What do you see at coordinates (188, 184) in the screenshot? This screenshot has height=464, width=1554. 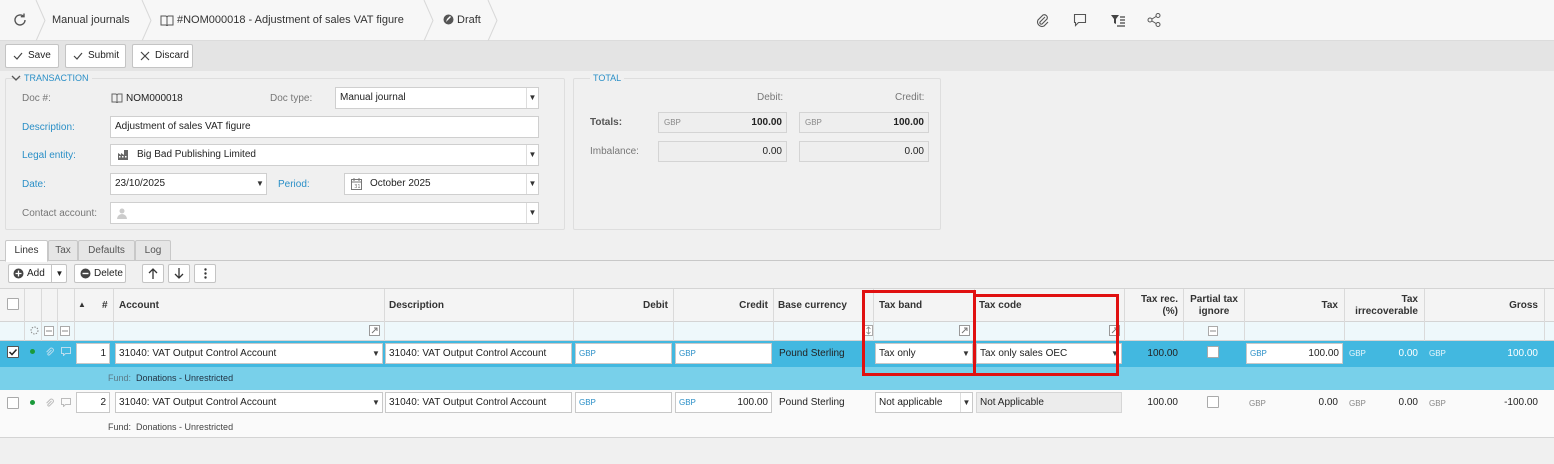 I see `date-input: 23/10/2025 ▼` at bounding box center [188, 184].